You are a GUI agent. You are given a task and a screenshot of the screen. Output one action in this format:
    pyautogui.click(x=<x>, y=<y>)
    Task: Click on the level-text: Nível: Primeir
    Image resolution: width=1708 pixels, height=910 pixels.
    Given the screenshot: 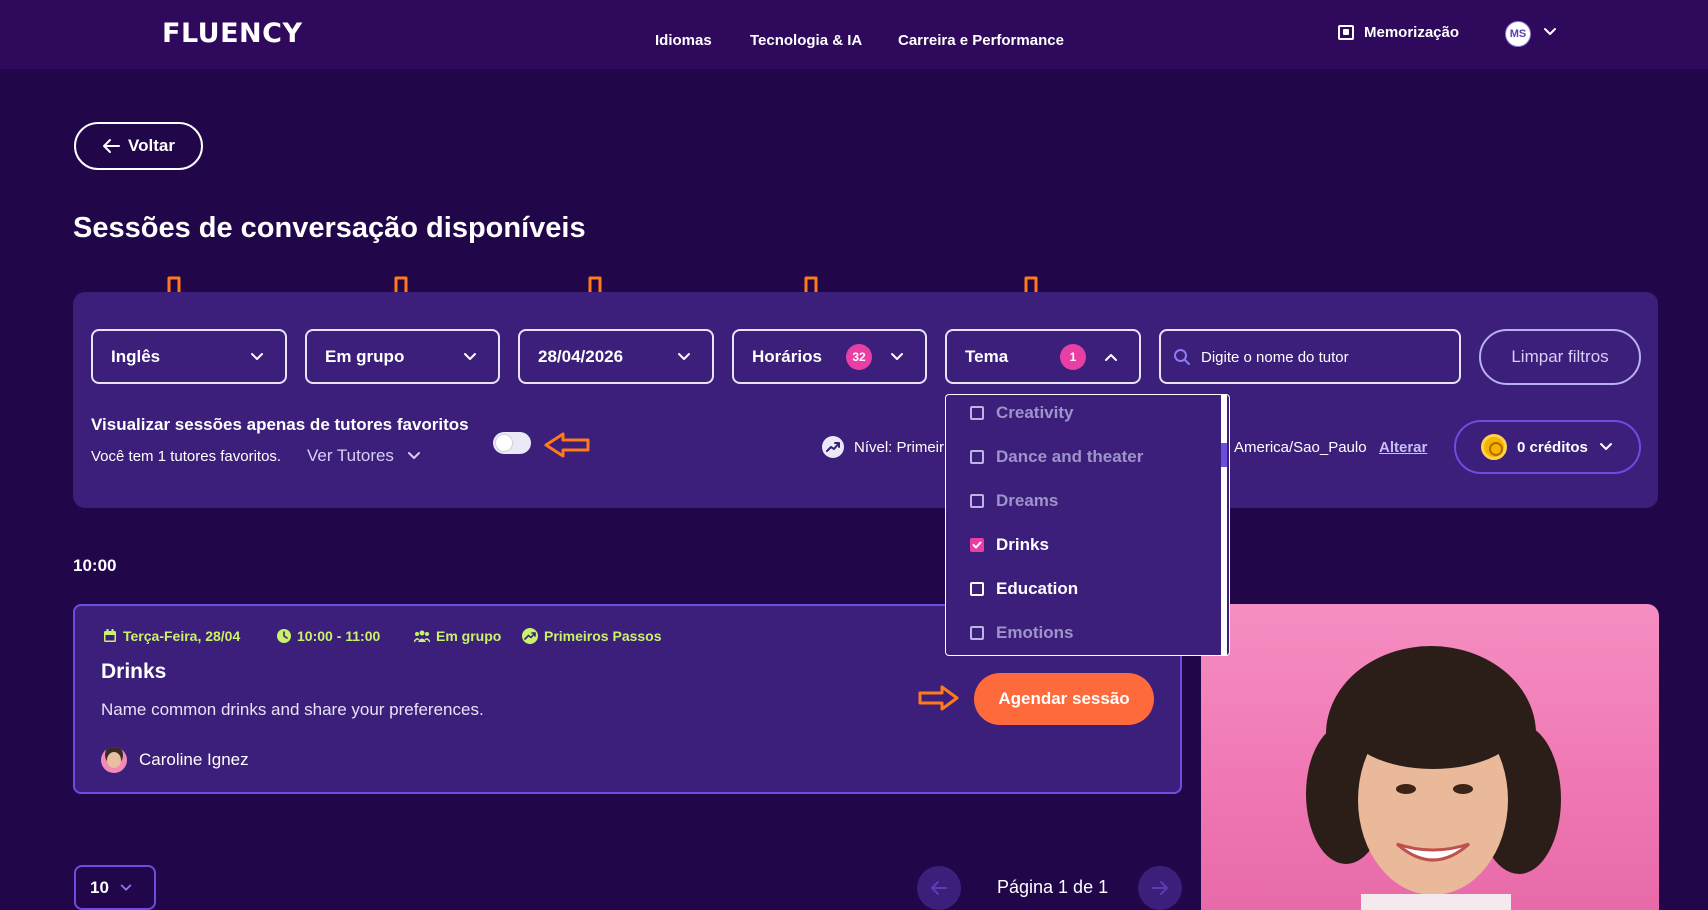 What is the action you would take?
    pyautogui.click(x=899, y=447)
    